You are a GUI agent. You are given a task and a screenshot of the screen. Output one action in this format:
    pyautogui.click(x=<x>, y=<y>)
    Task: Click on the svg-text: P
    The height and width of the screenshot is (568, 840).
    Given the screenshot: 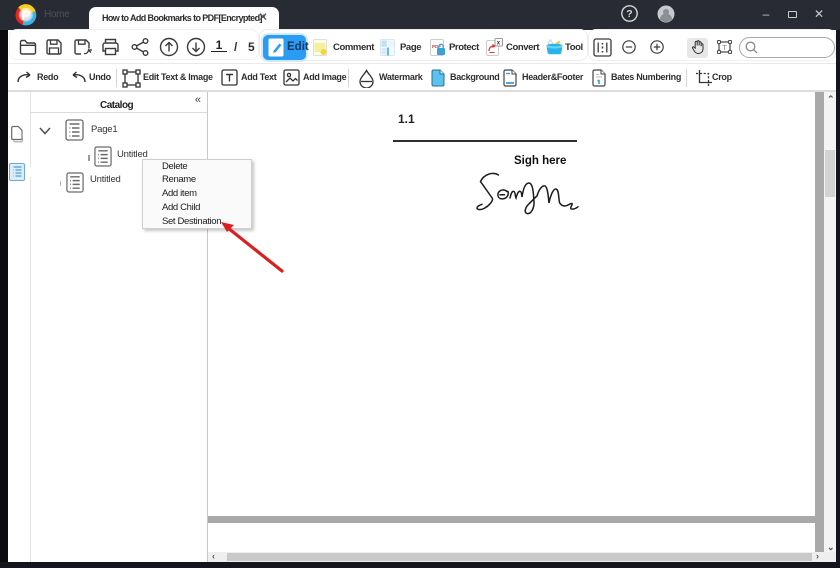 What is the action you would take?
    pyautogui.click(x=25, y=15)
    